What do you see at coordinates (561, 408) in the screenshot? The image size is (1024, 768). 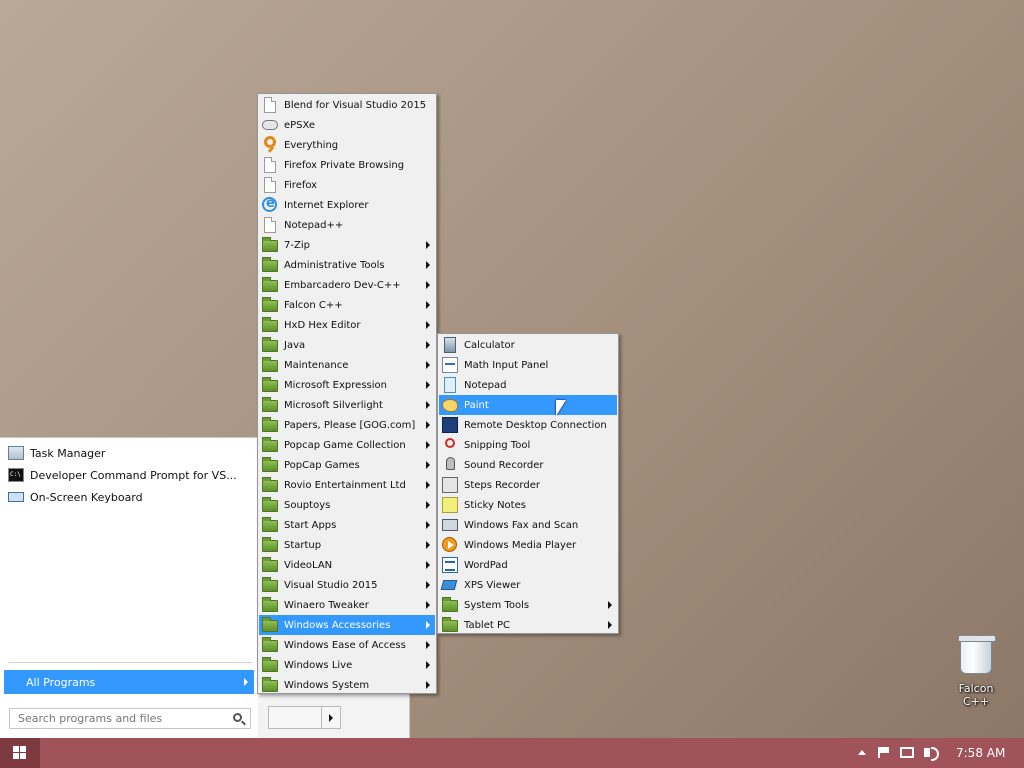 I see `mouse-cursor-icon` at bounding box center [561, 408].